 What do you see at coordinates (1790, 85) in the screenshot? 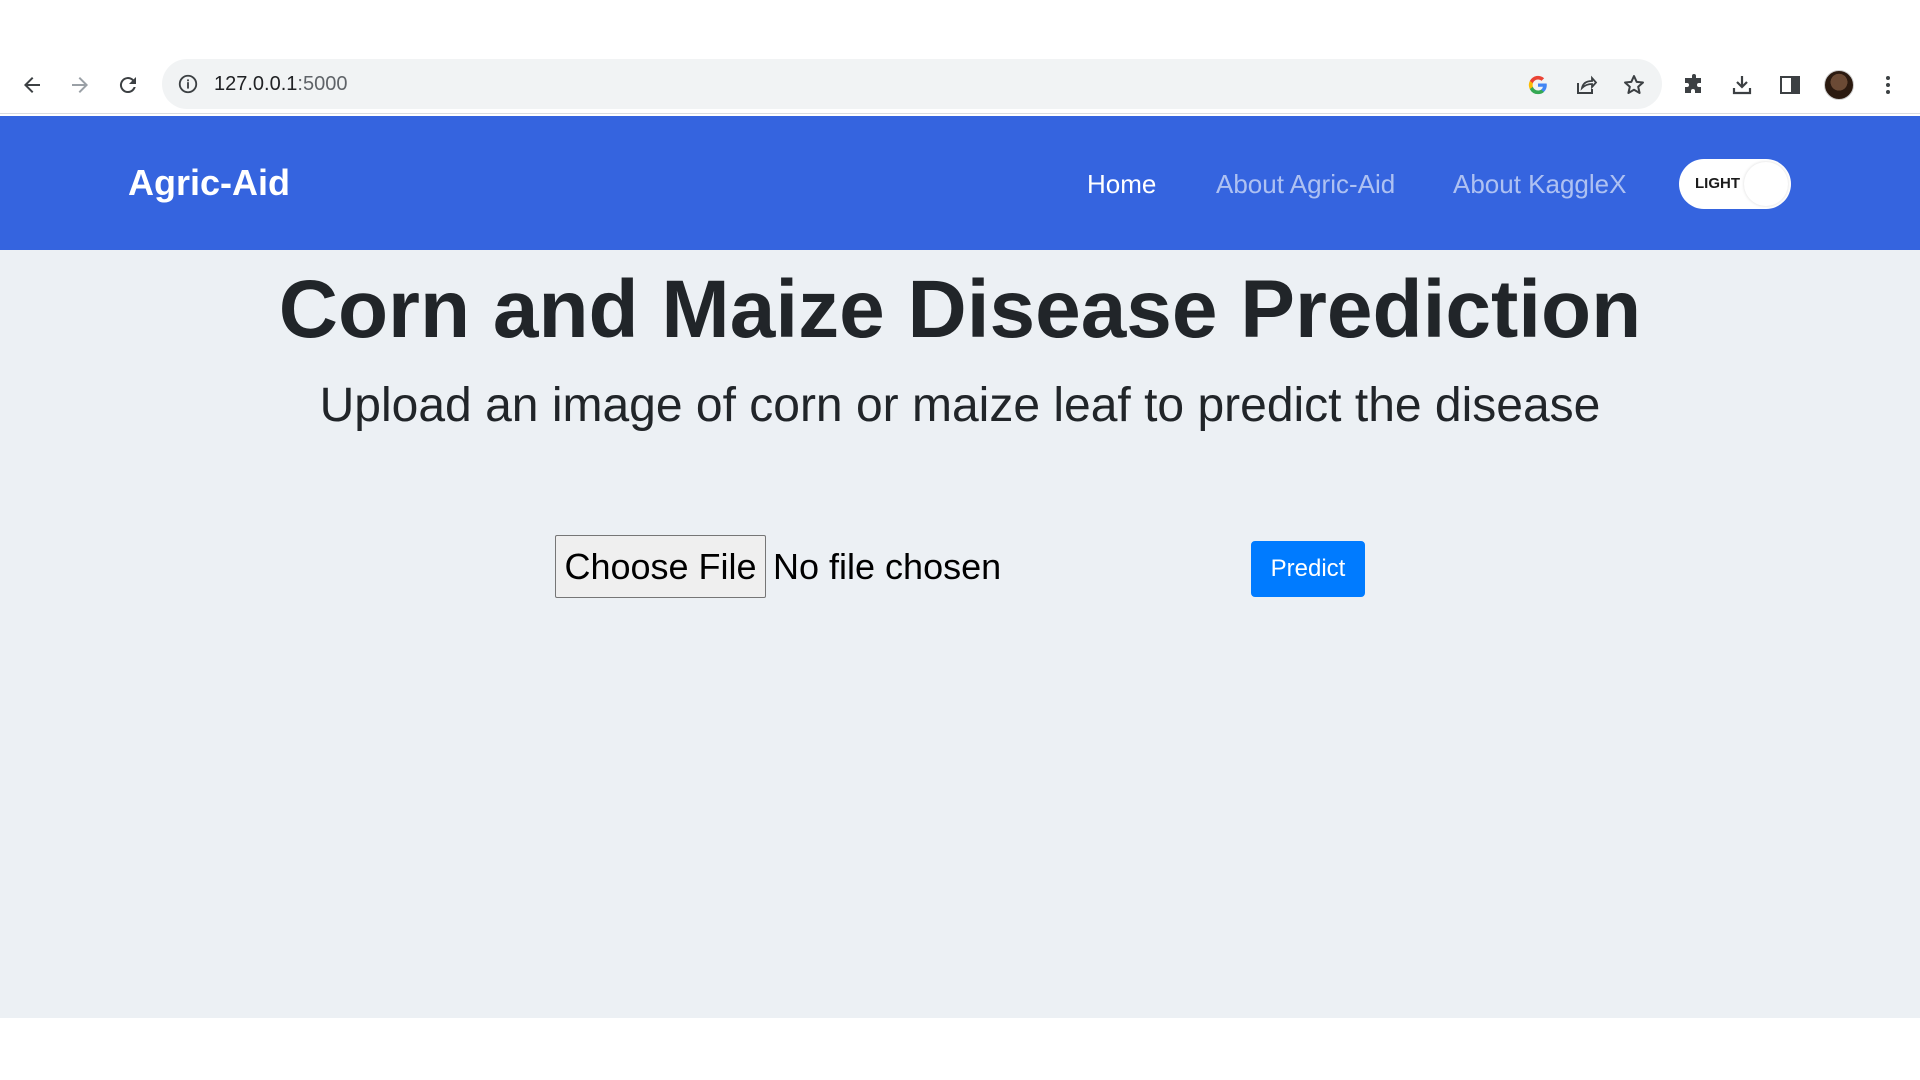
I see `side-panel-icon` at bounding box center [1790, 85].